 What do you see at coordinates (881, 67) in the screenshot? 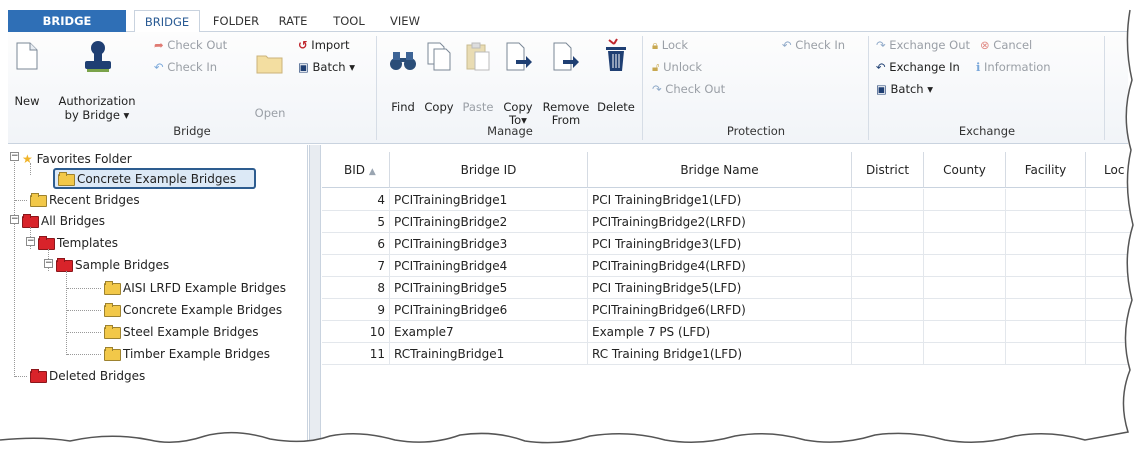
I see `exchange-in-icon: ↶` at bounding box center [881, 67].